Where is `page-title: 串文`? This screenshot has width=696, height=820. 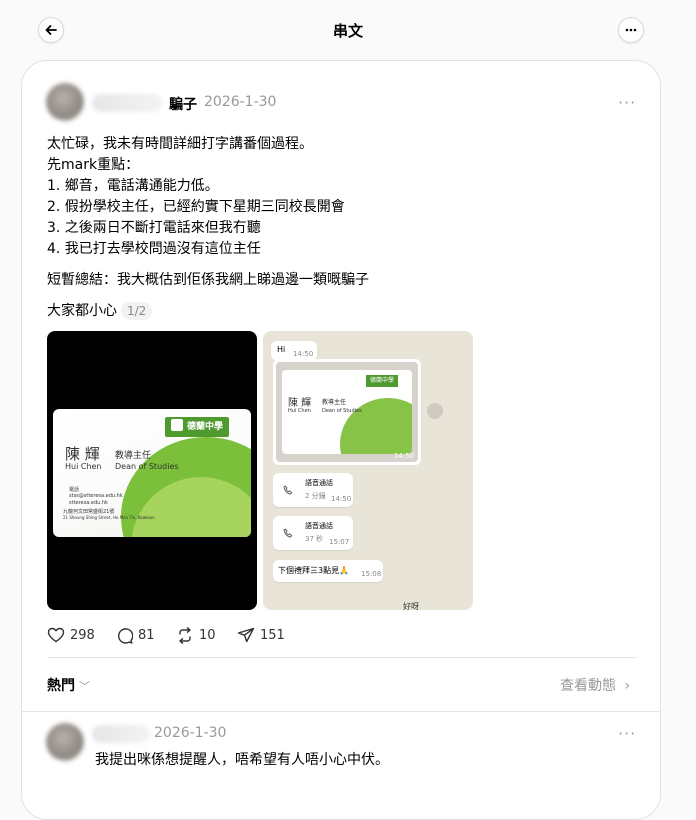
page-title: 串文 is located at coordinates (347, 31).